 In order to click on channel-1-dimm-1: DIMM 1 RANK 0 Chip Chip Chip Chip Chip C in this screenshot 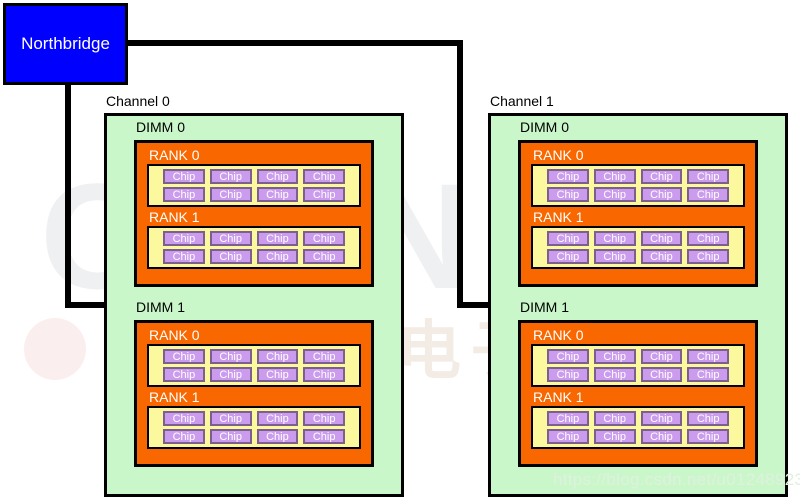, I will do `click(638, 383)`.